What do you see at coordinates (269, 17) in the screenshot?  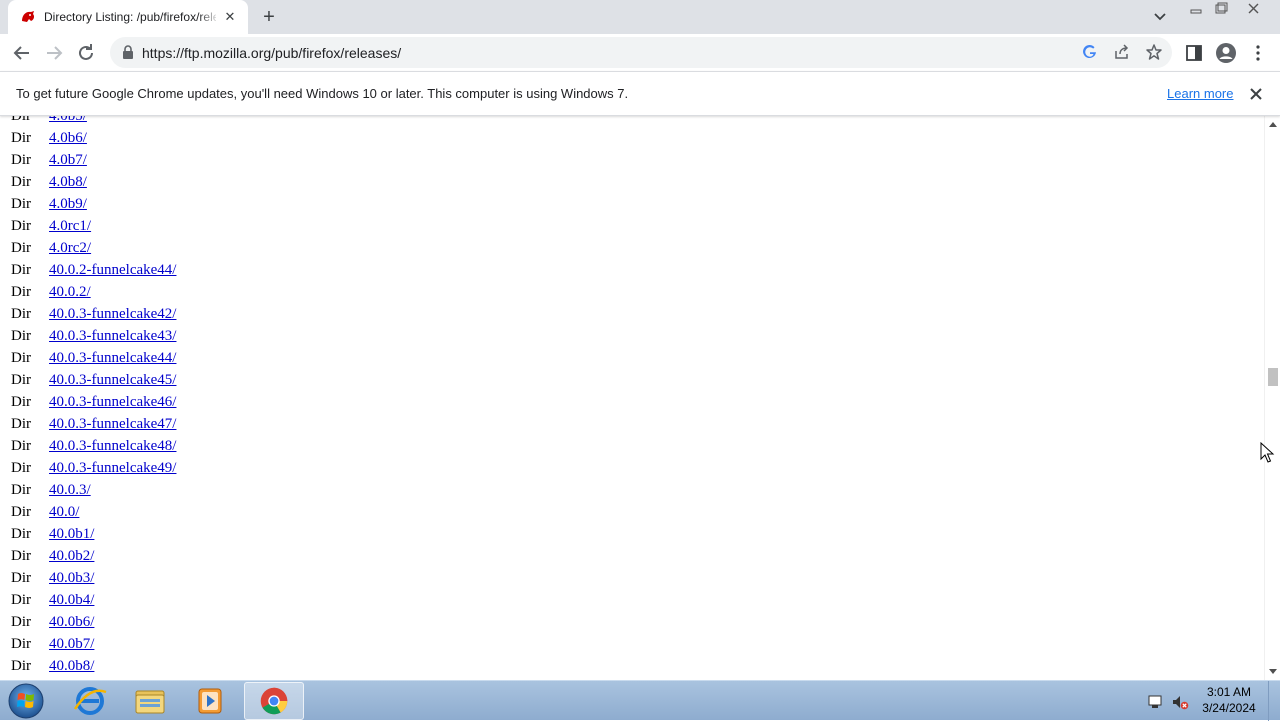 I see `new-tab-button: +` at bounding box center [269, 17].